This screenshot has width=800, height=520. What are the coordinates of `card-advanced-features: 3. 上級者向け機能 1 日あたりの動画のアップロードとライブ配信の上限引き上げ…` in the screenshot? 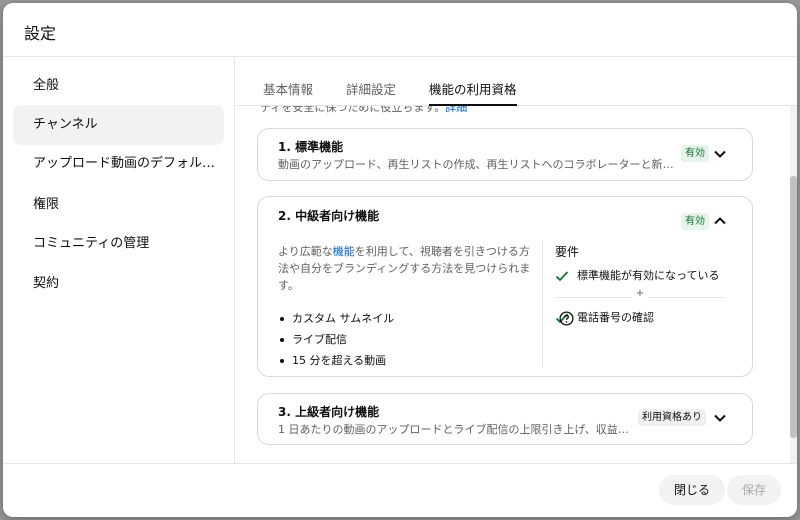 It's located at (505, 419).